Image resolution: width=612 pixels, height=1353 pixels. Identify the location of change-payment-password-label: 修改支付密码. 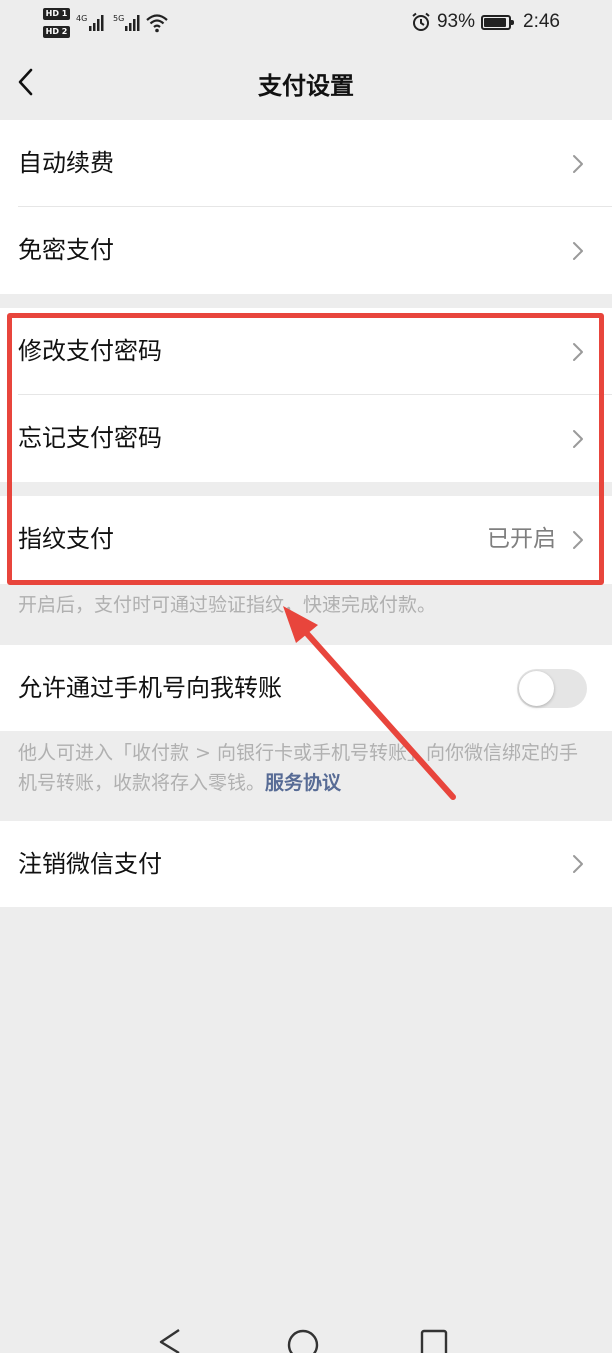
(90, 351).